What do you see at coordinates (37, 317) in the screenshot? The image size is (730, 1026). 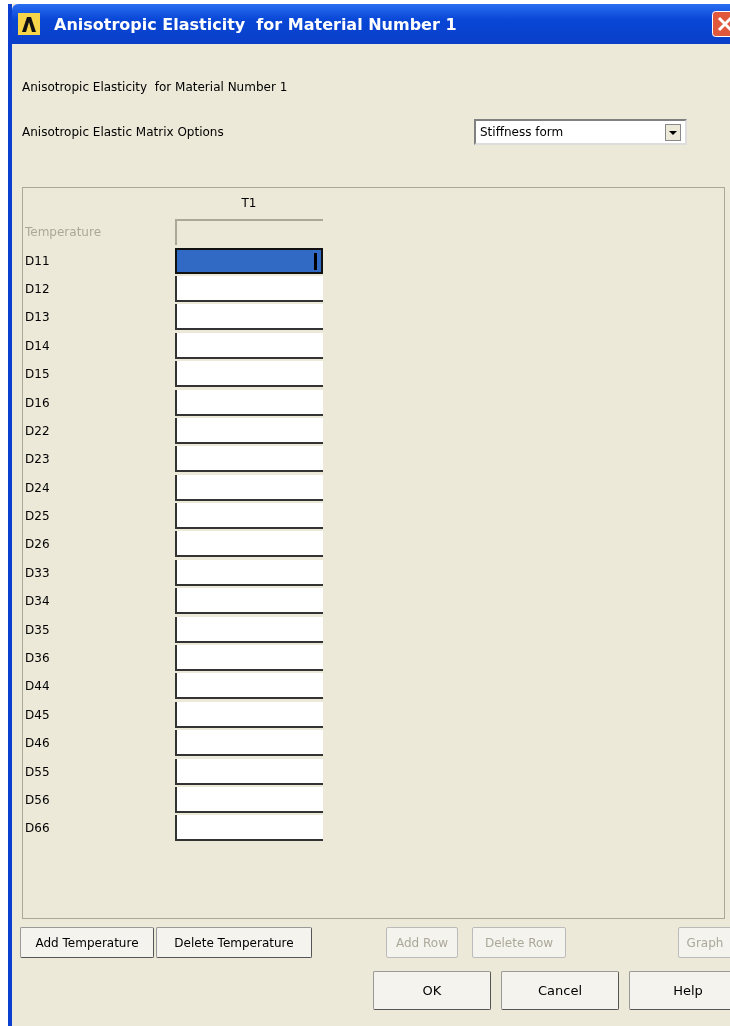 I see `row-label: D13` at bounding box center [37, 317].